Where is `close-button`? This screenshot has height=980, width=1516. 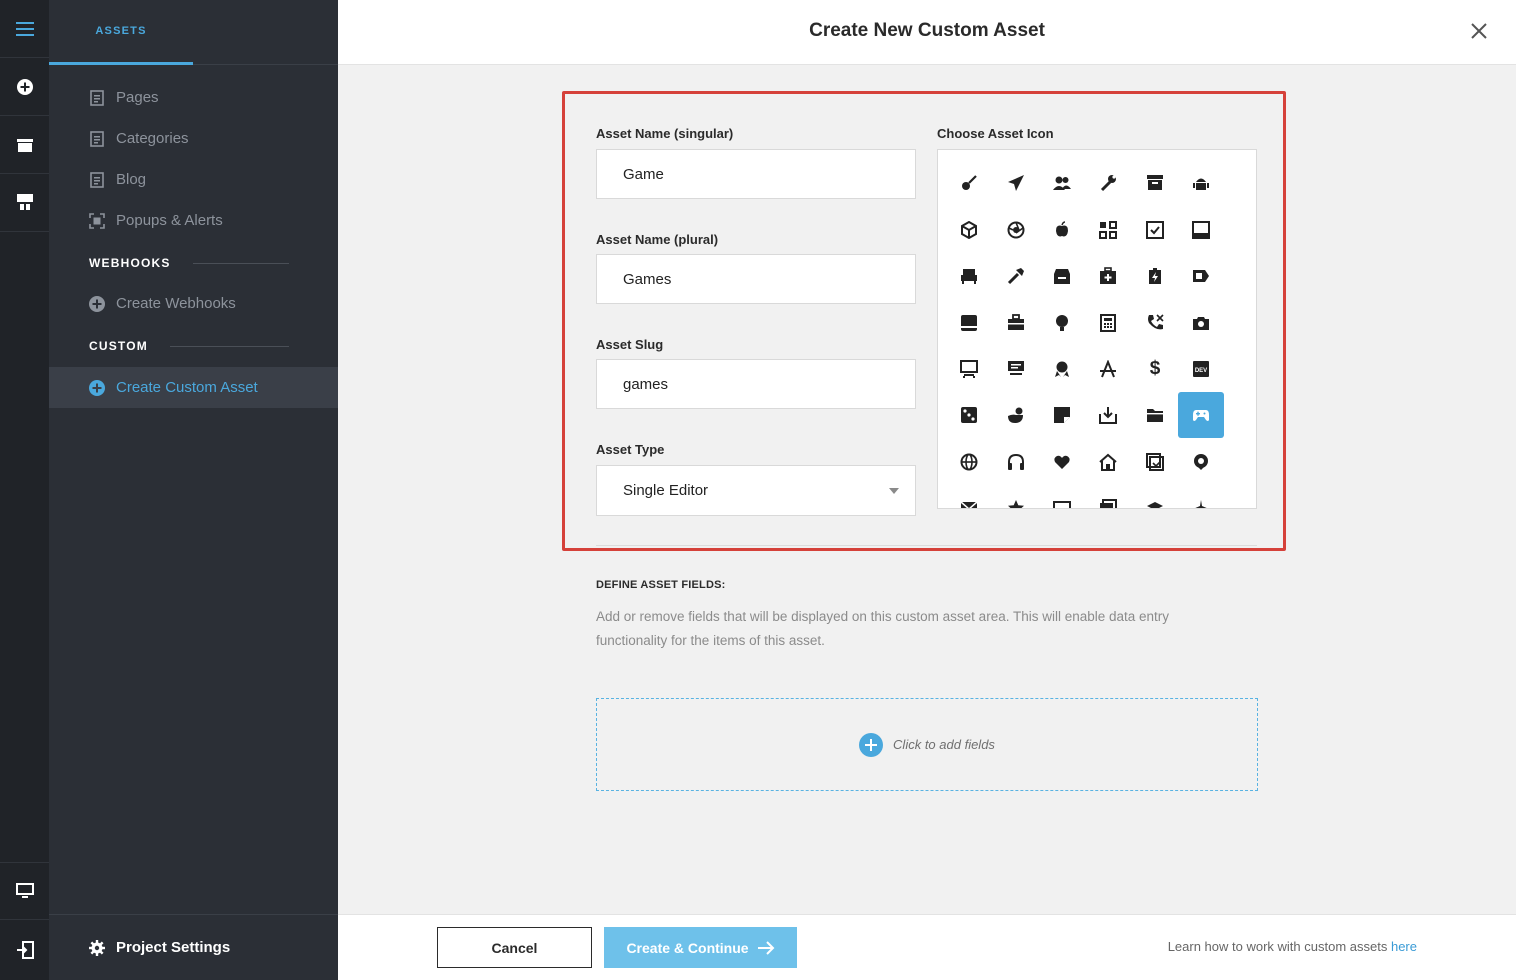 close-button is located at coordinates (1479, 31).